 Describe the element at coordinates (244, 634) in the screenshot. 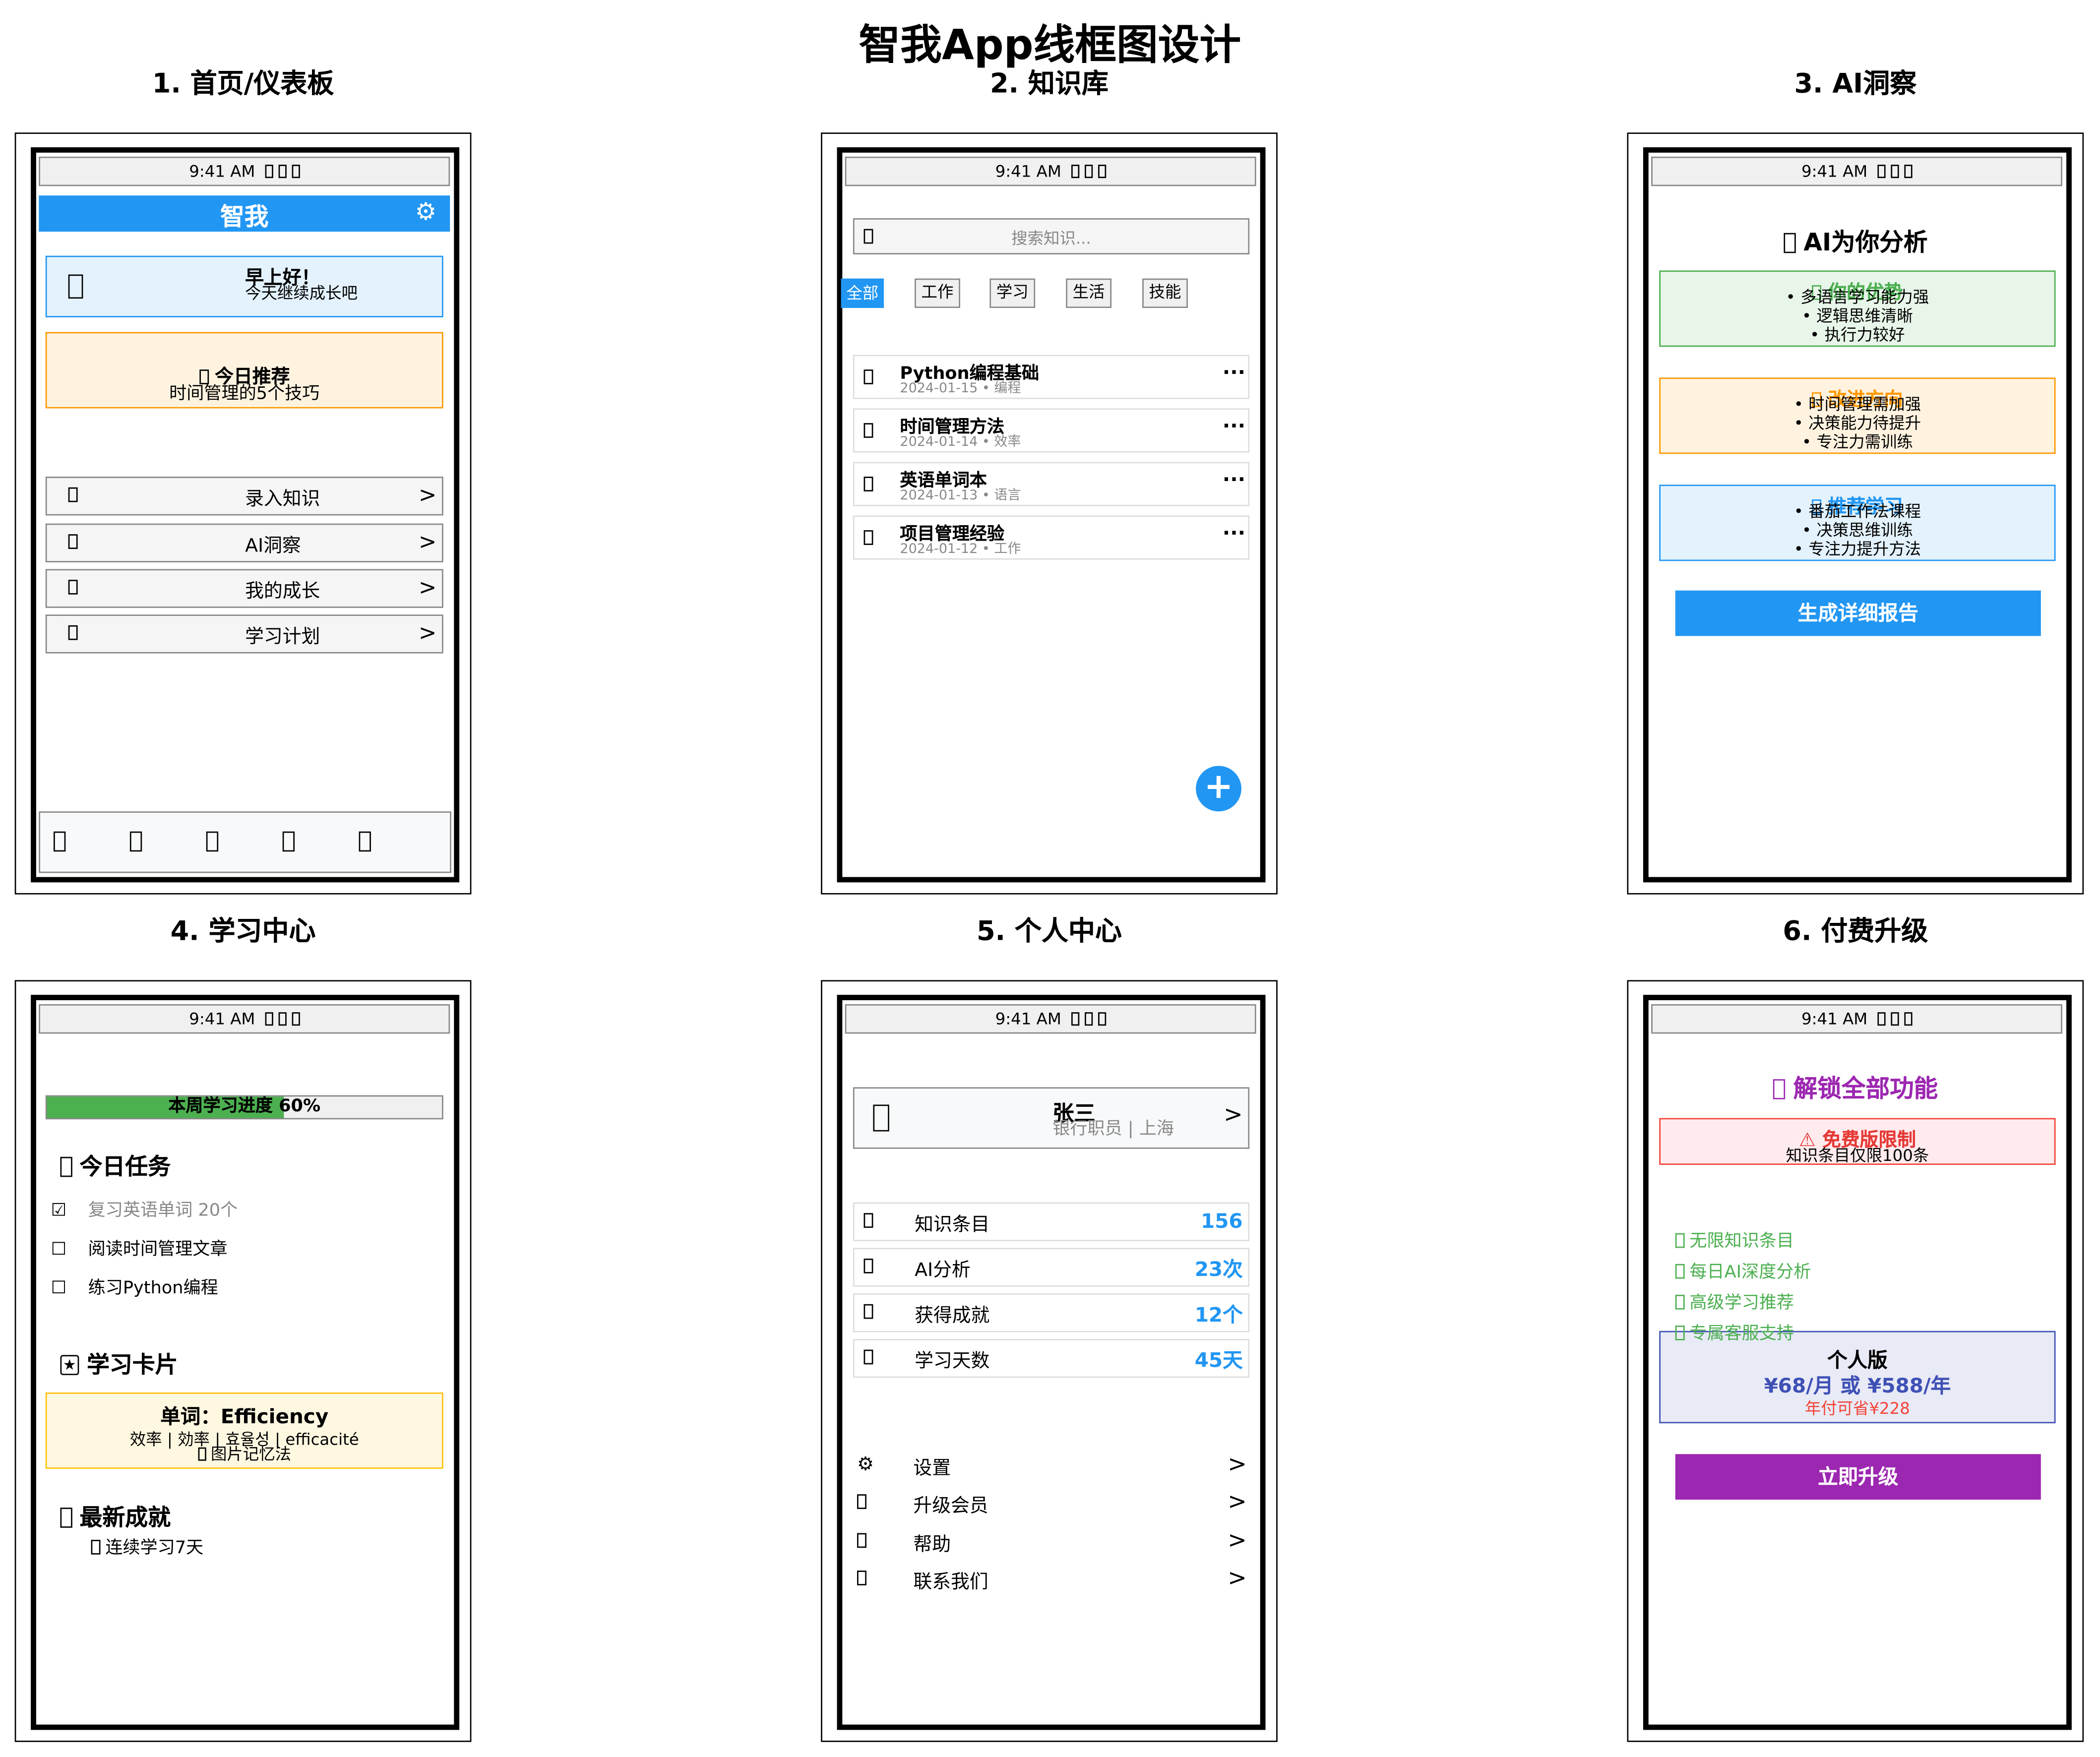

I see `menu-item-study-plan: 学习计划 >` at that location.